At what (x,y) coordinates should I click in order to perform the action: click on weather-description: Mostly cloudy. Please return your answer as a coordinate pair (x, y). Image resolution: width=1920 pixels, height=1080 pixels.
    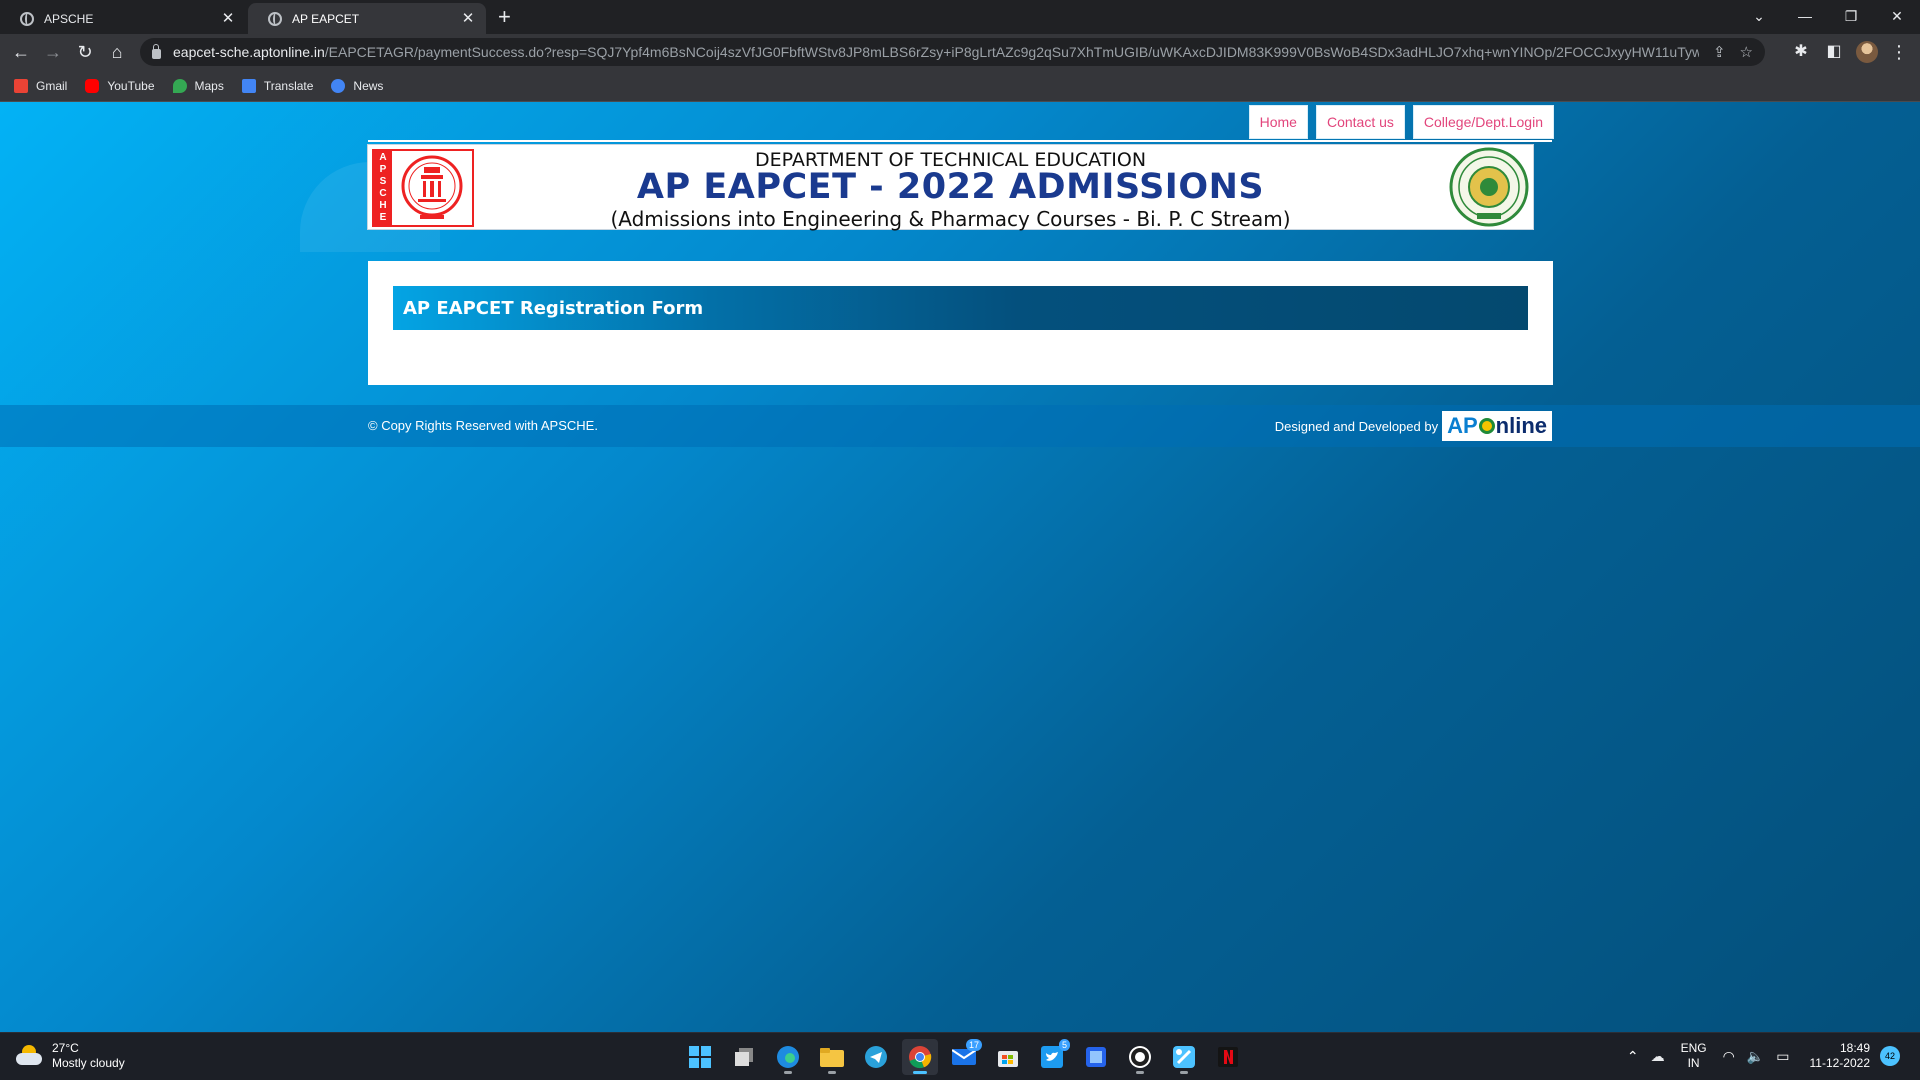
    Looking at the image, I should click on (88, 1063).